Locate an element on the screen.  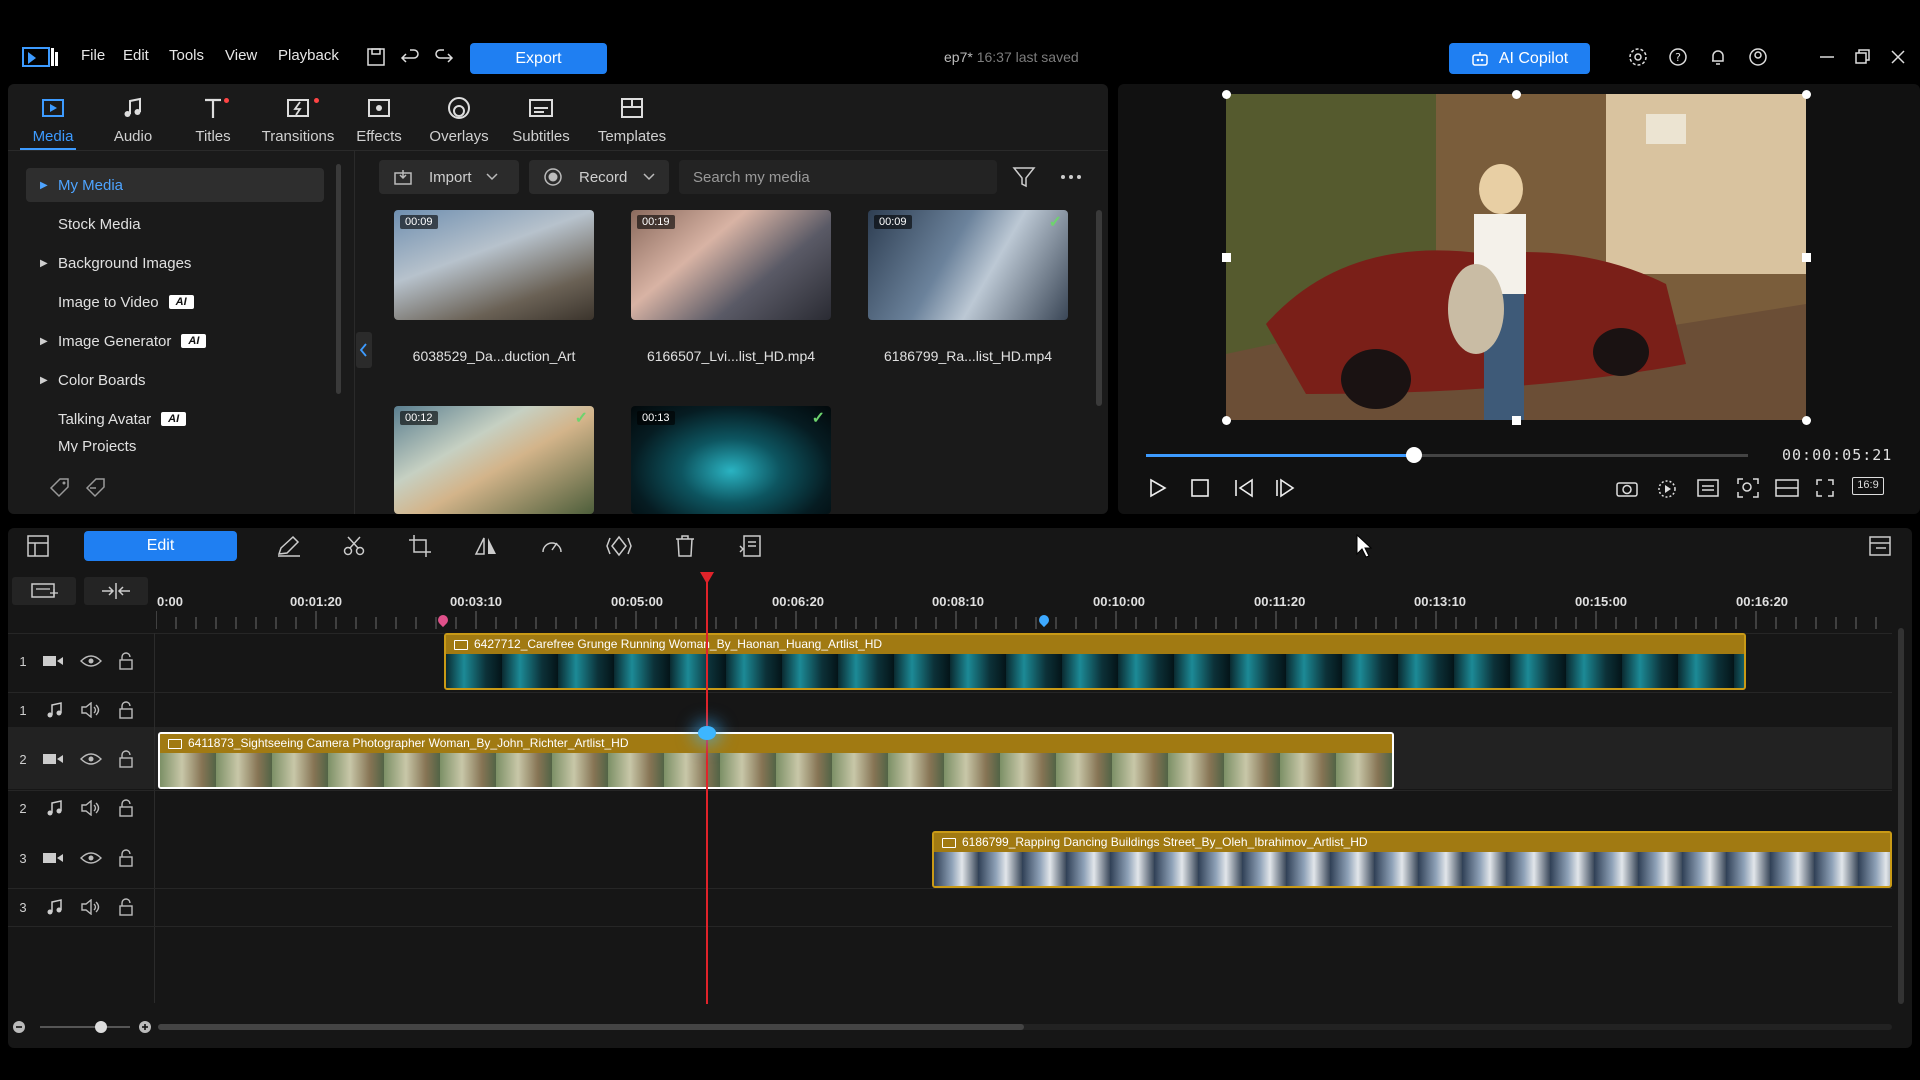
import-dropdown: Import is located at coordinates (449, 177).